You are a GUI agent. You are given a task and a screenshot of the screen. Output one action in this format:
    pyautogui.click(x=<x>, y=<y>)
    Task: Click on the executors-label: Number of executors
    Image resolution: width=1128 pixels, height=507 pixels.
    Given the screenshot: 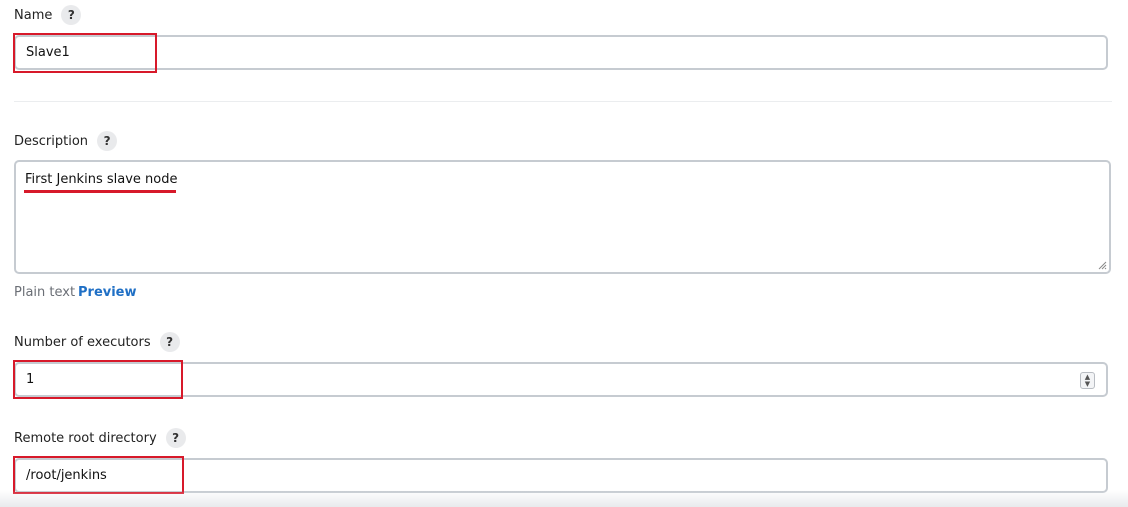 What is the action you would take?
    pyautogui.click(x=82, y=342)
    